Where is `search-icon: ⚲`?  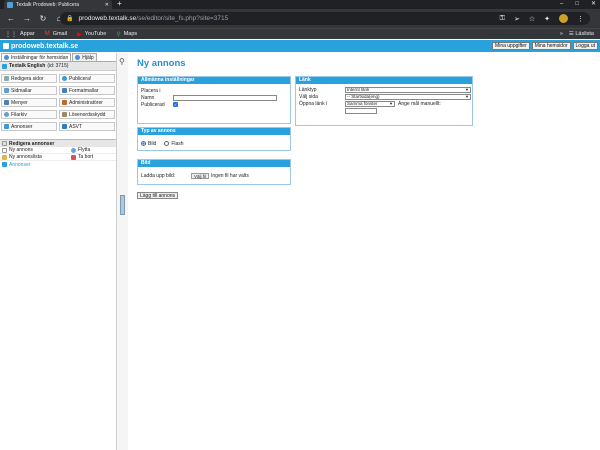 search-icon: ⚲ is located at coordinates (122, 61).